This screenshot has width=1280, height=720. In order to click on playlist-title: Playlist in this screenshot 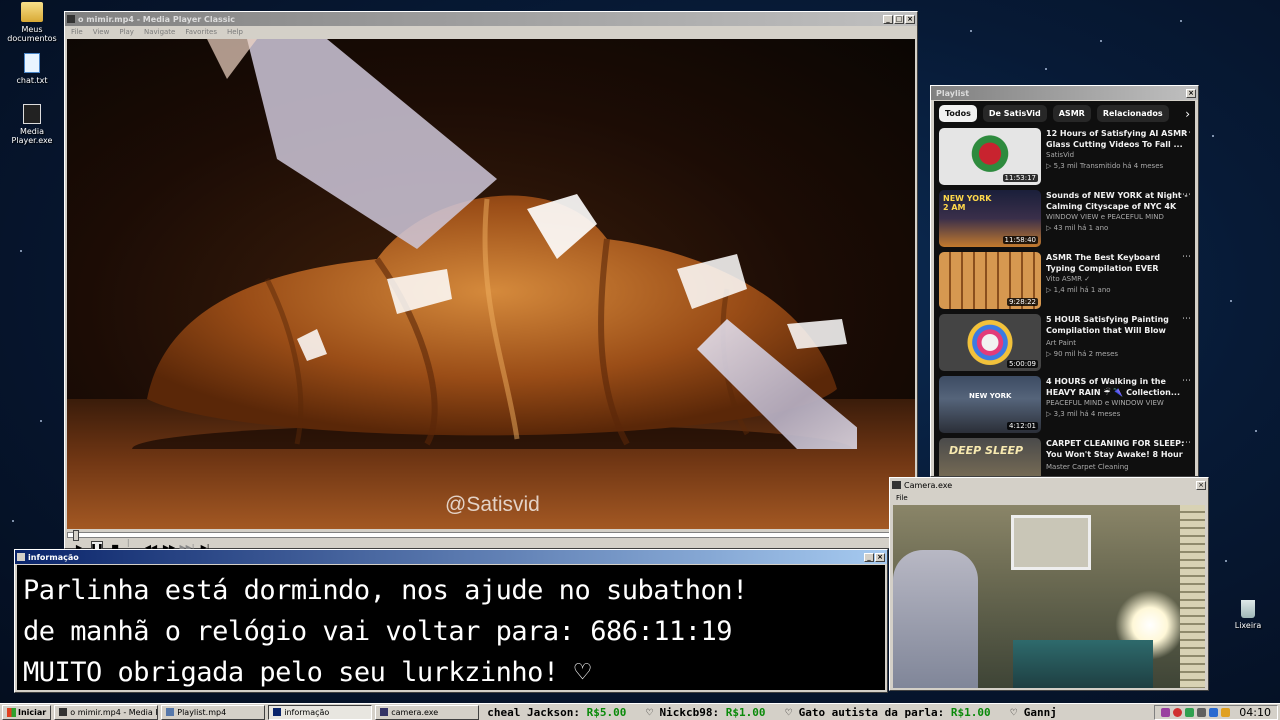, I will do `click(953, 93)`.